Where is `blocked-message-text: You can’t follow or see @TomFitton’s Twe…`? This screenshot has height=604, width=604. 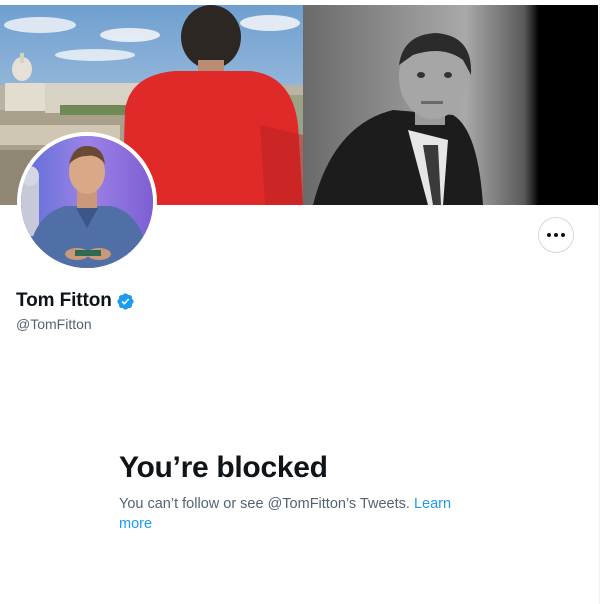 blocked-message-text: You can’t follow or see @TomFitton’s Twe… is located at coordinates (264, 504).